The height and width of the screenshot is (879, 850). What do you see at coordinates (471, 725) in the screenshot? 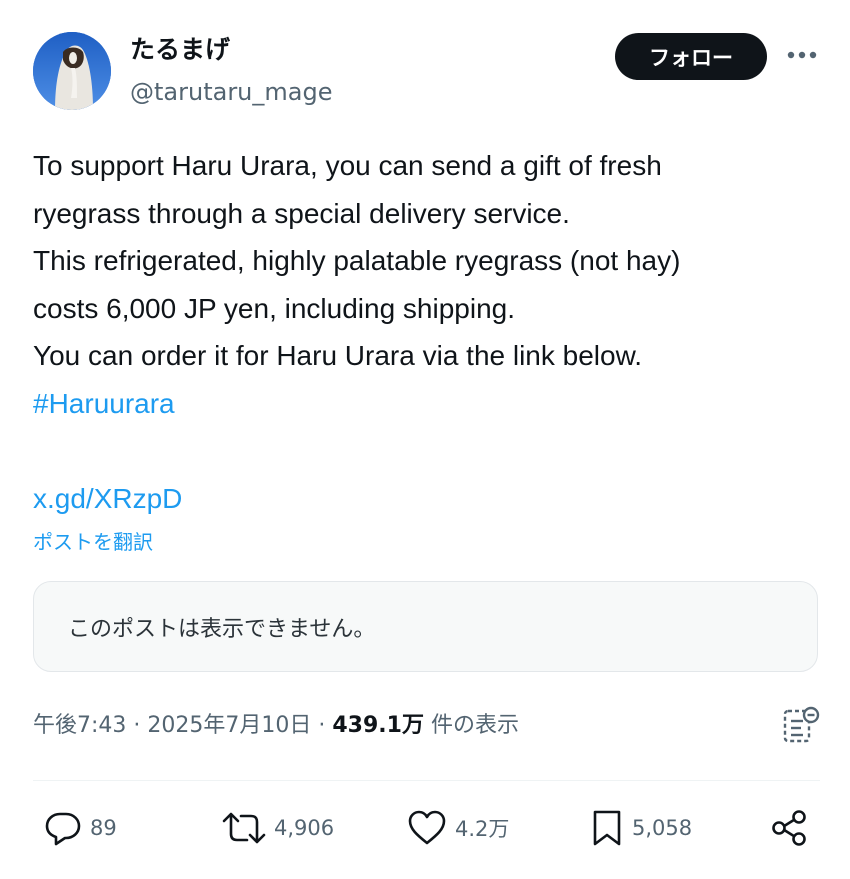
I see `views-label: 件の表示` at bounding box center [471, 725].